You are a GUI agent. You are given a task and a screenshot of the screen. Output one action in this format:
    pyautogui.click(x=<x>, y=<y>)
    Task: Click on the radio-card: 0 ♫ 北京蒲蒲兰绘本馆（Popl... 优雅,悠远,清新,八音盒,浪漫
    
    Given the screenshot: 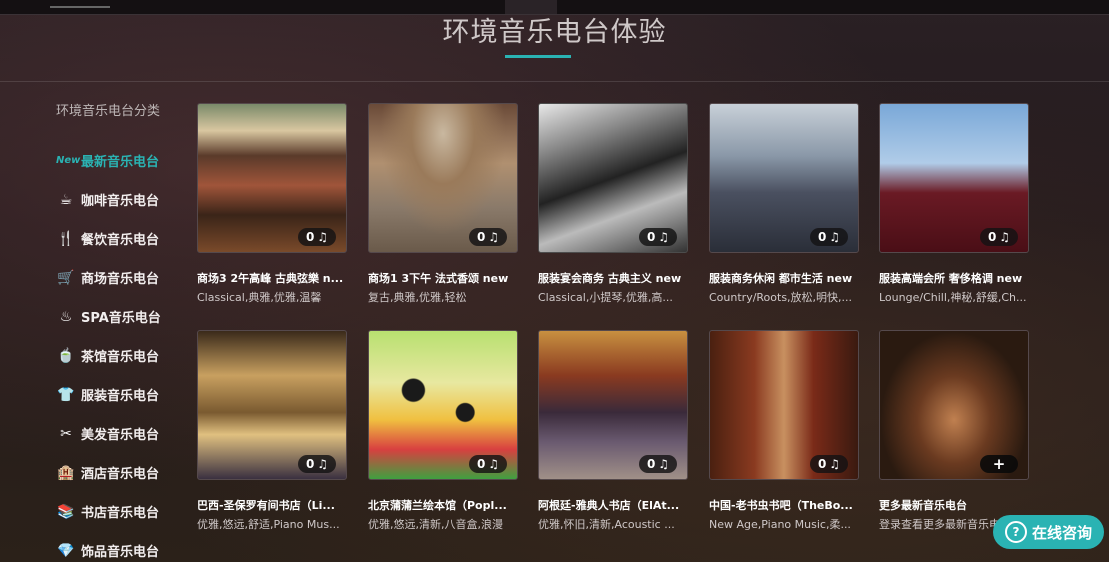 What is the action you would take?
    pyautogui.click(x=443, y=430)
    